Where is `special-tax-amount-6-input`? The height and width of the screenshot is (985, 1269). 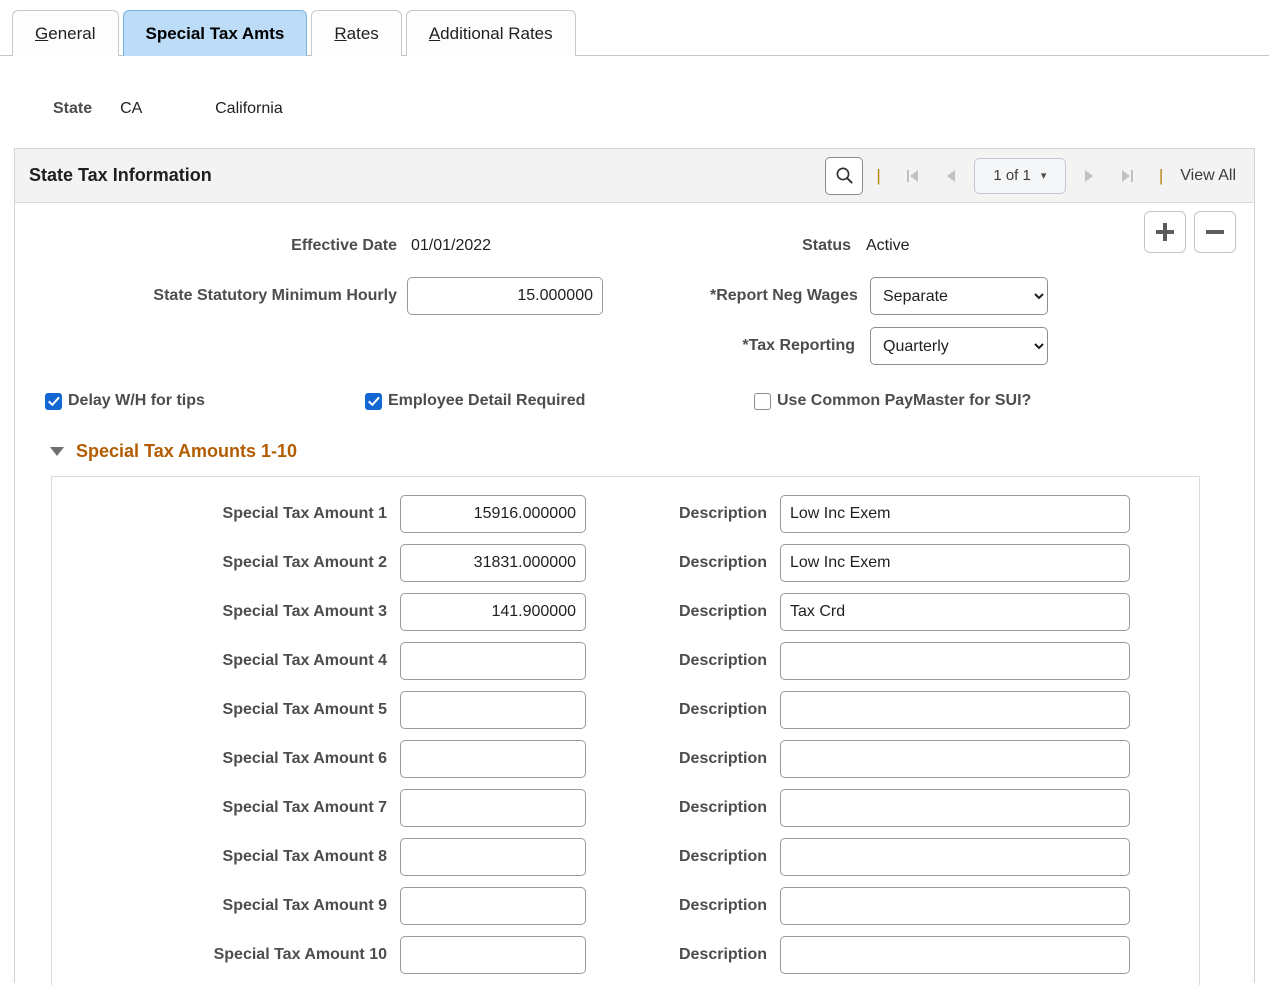
special-tax-amount-6-input is located at coordinates (493, 758).